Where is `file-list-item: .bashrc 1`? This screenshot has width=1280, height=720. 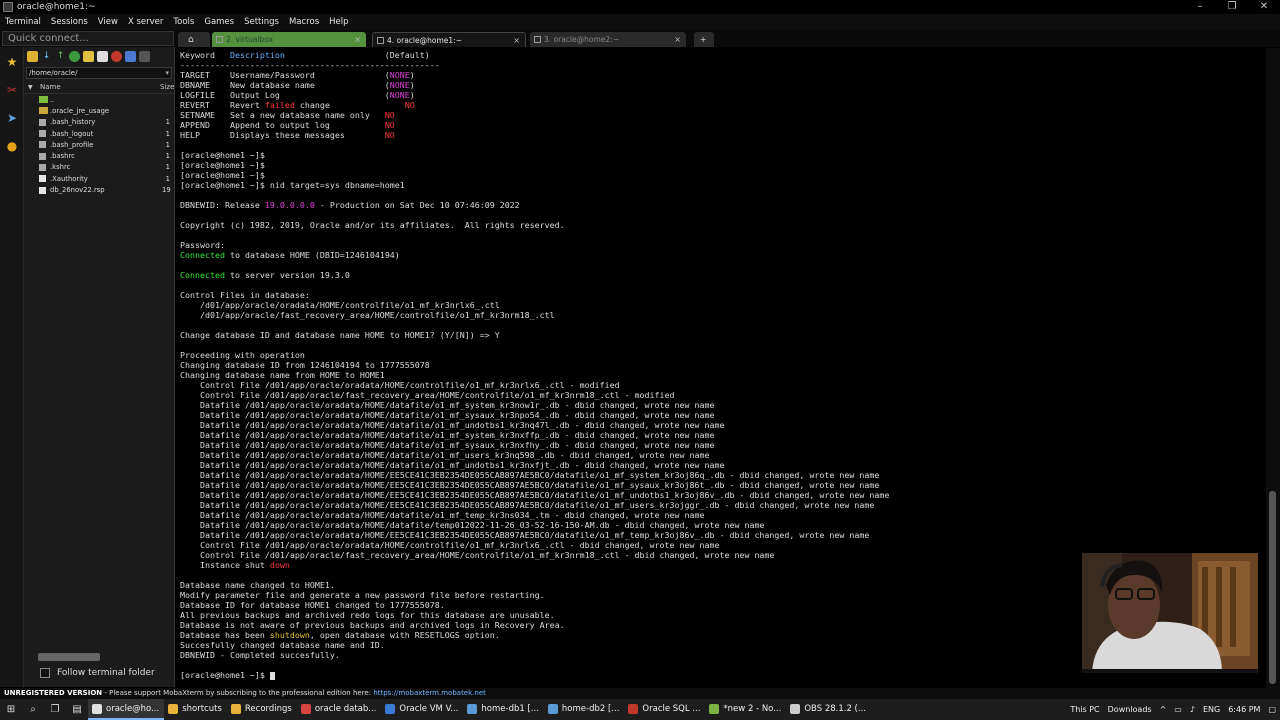
file-list-item: .bashrc 1 is located at coordinates (99, 155).